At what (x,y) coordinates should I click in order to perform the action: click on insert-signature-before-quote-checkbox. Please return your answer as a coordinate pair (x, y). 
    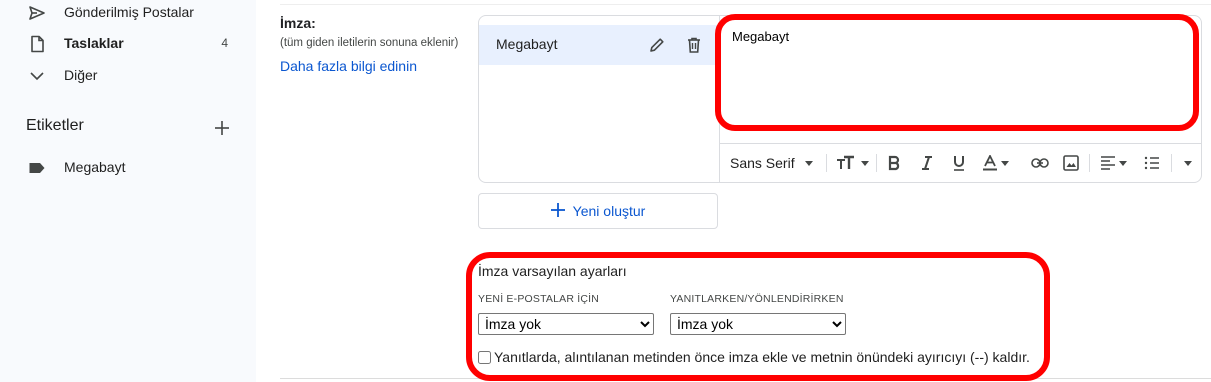
    Looking at the image, I should click on (484, 357).